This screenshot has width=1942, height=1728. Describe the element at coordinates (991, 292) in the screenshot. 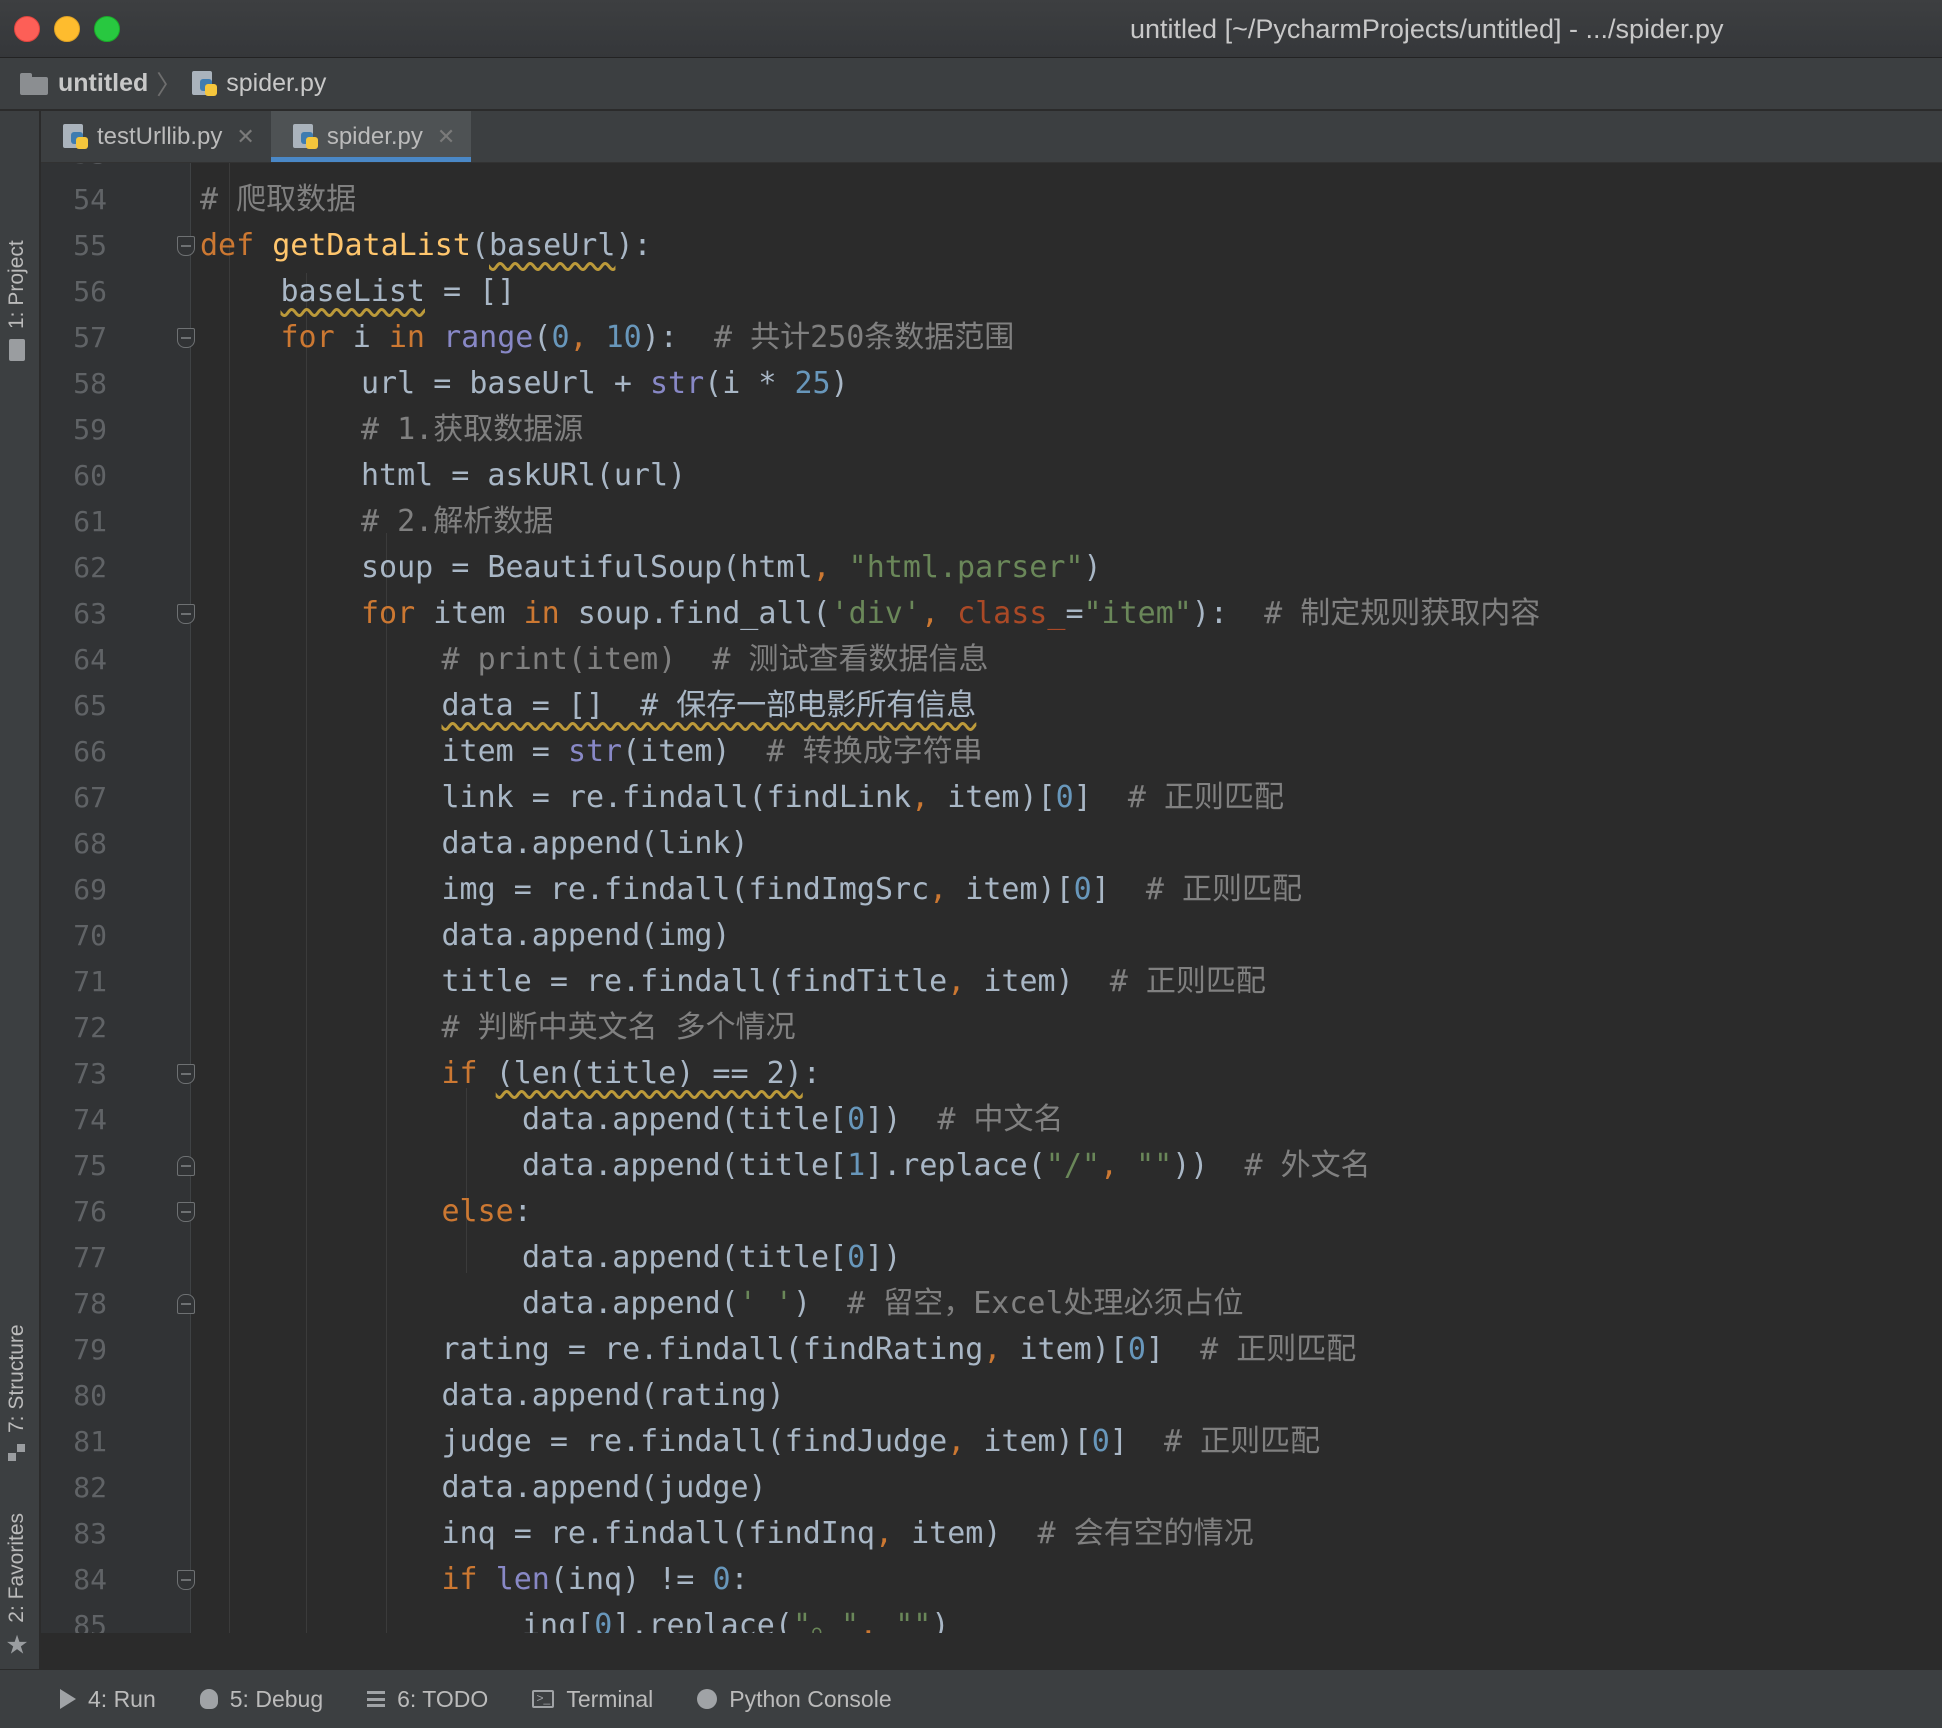

I see `code-line: 56 baseList = []` at that location.